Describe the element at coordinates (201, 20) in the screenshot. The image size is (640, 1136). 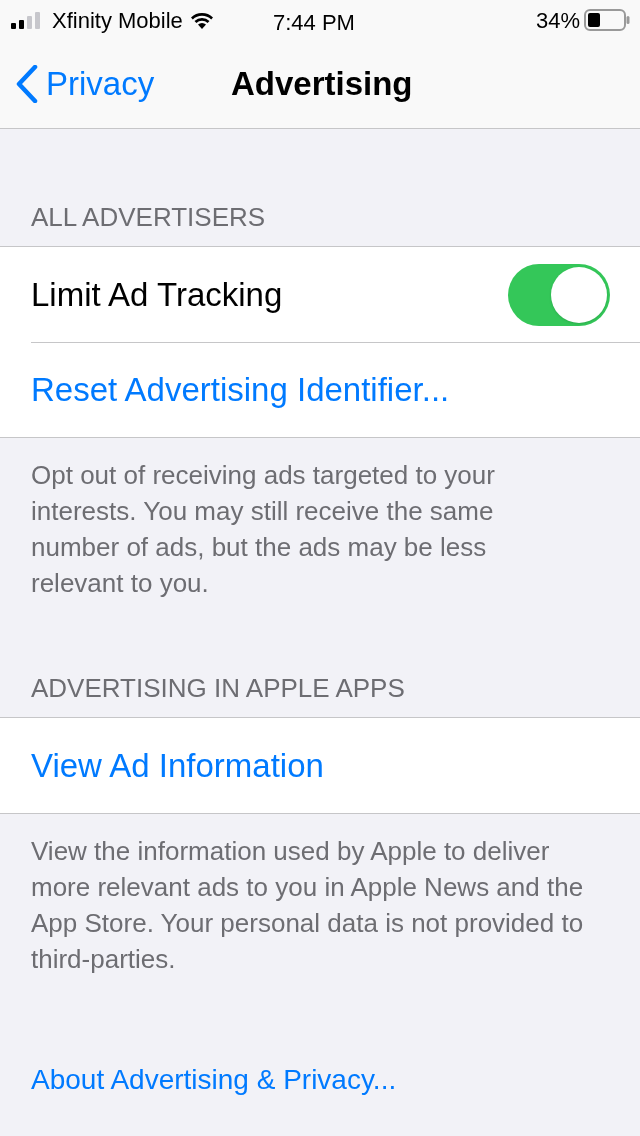
I see `wifi-icon` at that location.